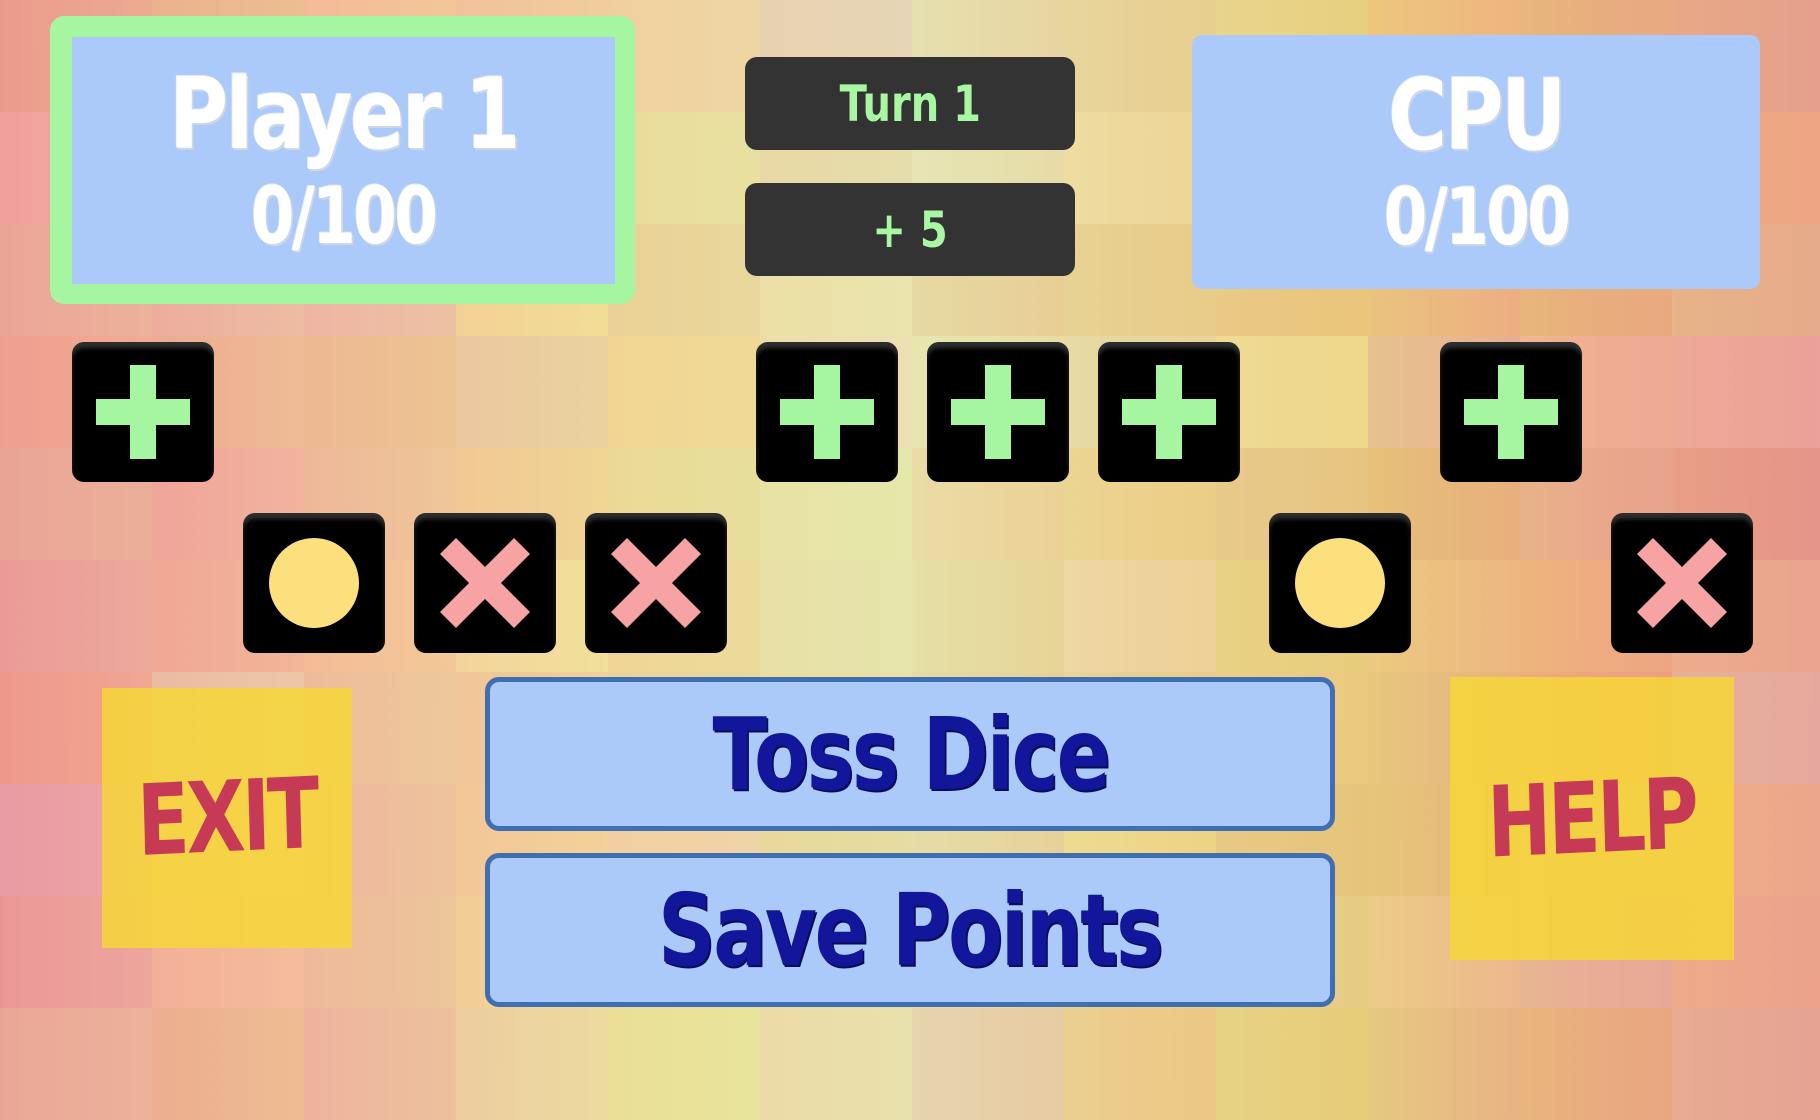 The image size is (1820, 1120). What do you see at coordinates (344, 114) in the screenshot?
I see `player-name: Player 1` at bounding box center [344, 114].